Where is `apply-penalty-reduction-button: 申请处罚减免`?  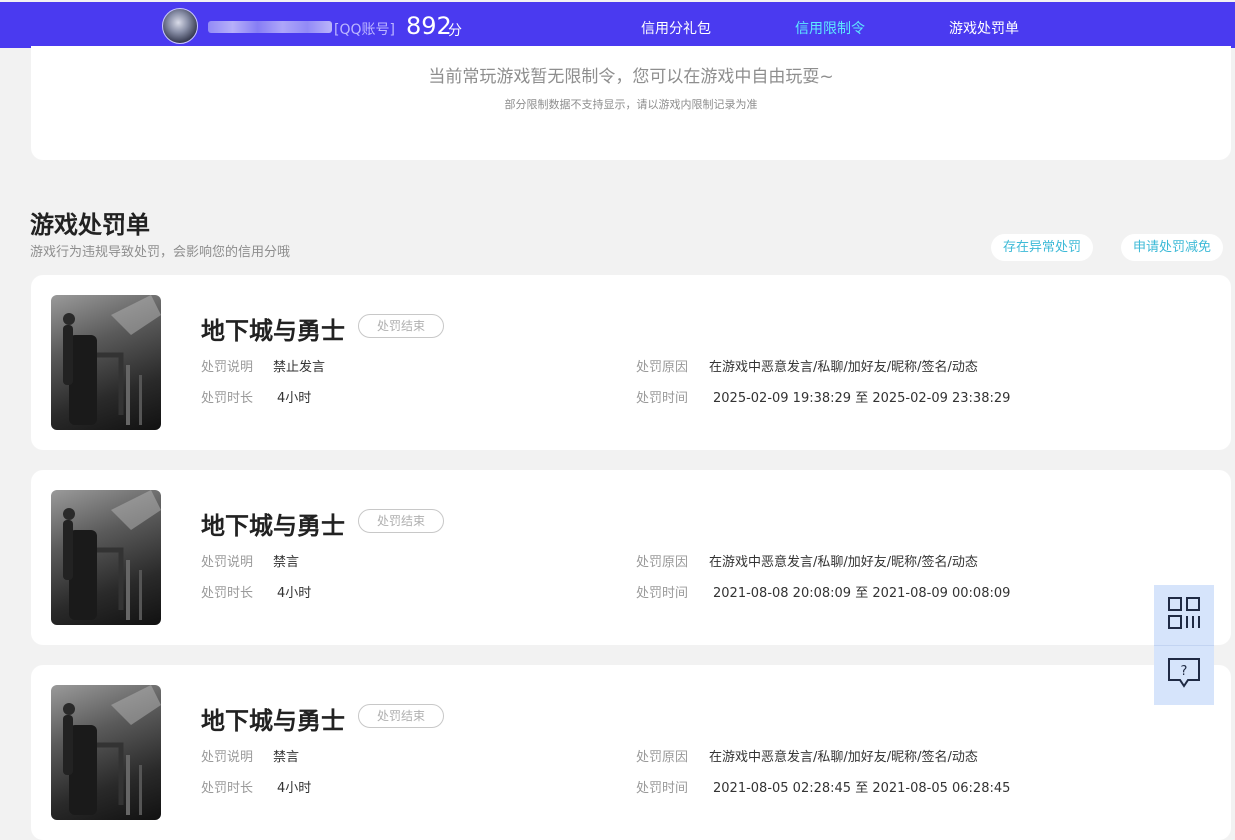
apply-penalty-reduction-button: 申请处罚减免 is located at coordinates (1172, 247).